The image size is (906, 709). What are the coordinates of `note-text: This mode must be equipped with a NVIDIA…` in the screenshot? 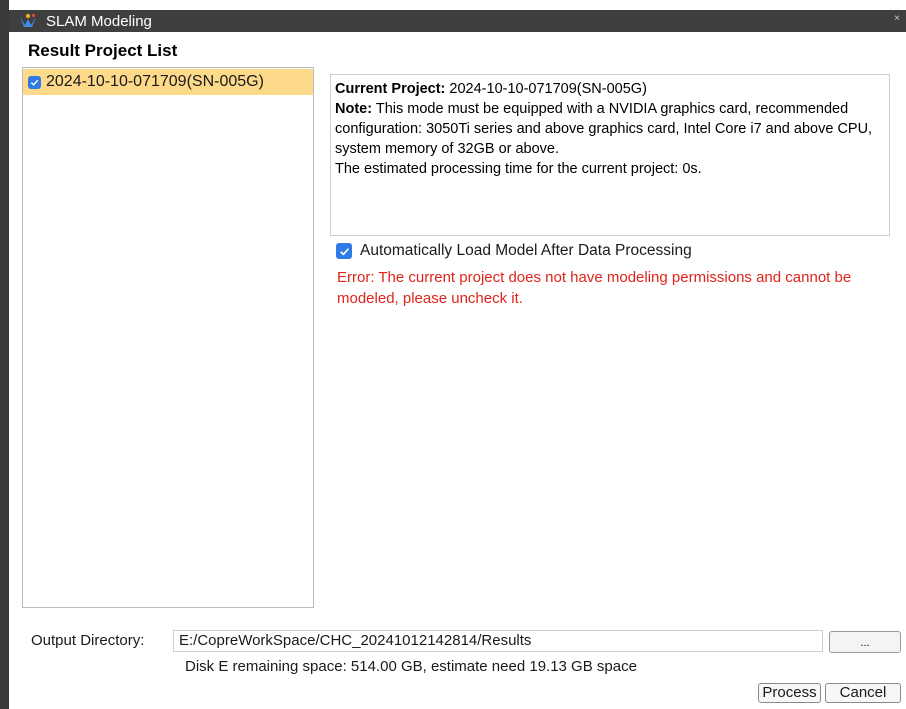 It's located at (604, 129).